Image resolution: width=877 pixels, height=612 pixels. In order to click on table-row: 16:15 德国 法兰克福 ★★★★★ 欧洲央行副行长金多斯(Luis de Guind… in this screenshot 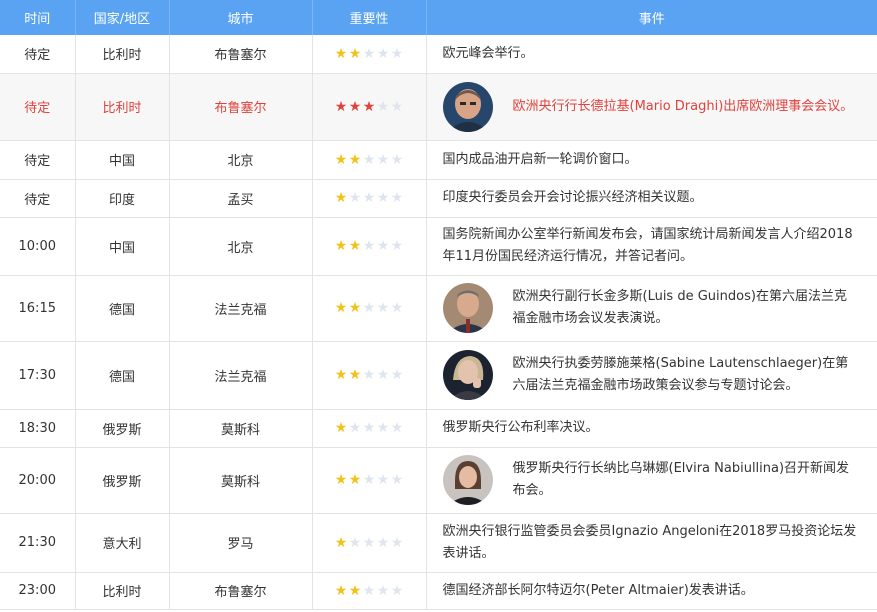, I will do `click(438, 308)`.